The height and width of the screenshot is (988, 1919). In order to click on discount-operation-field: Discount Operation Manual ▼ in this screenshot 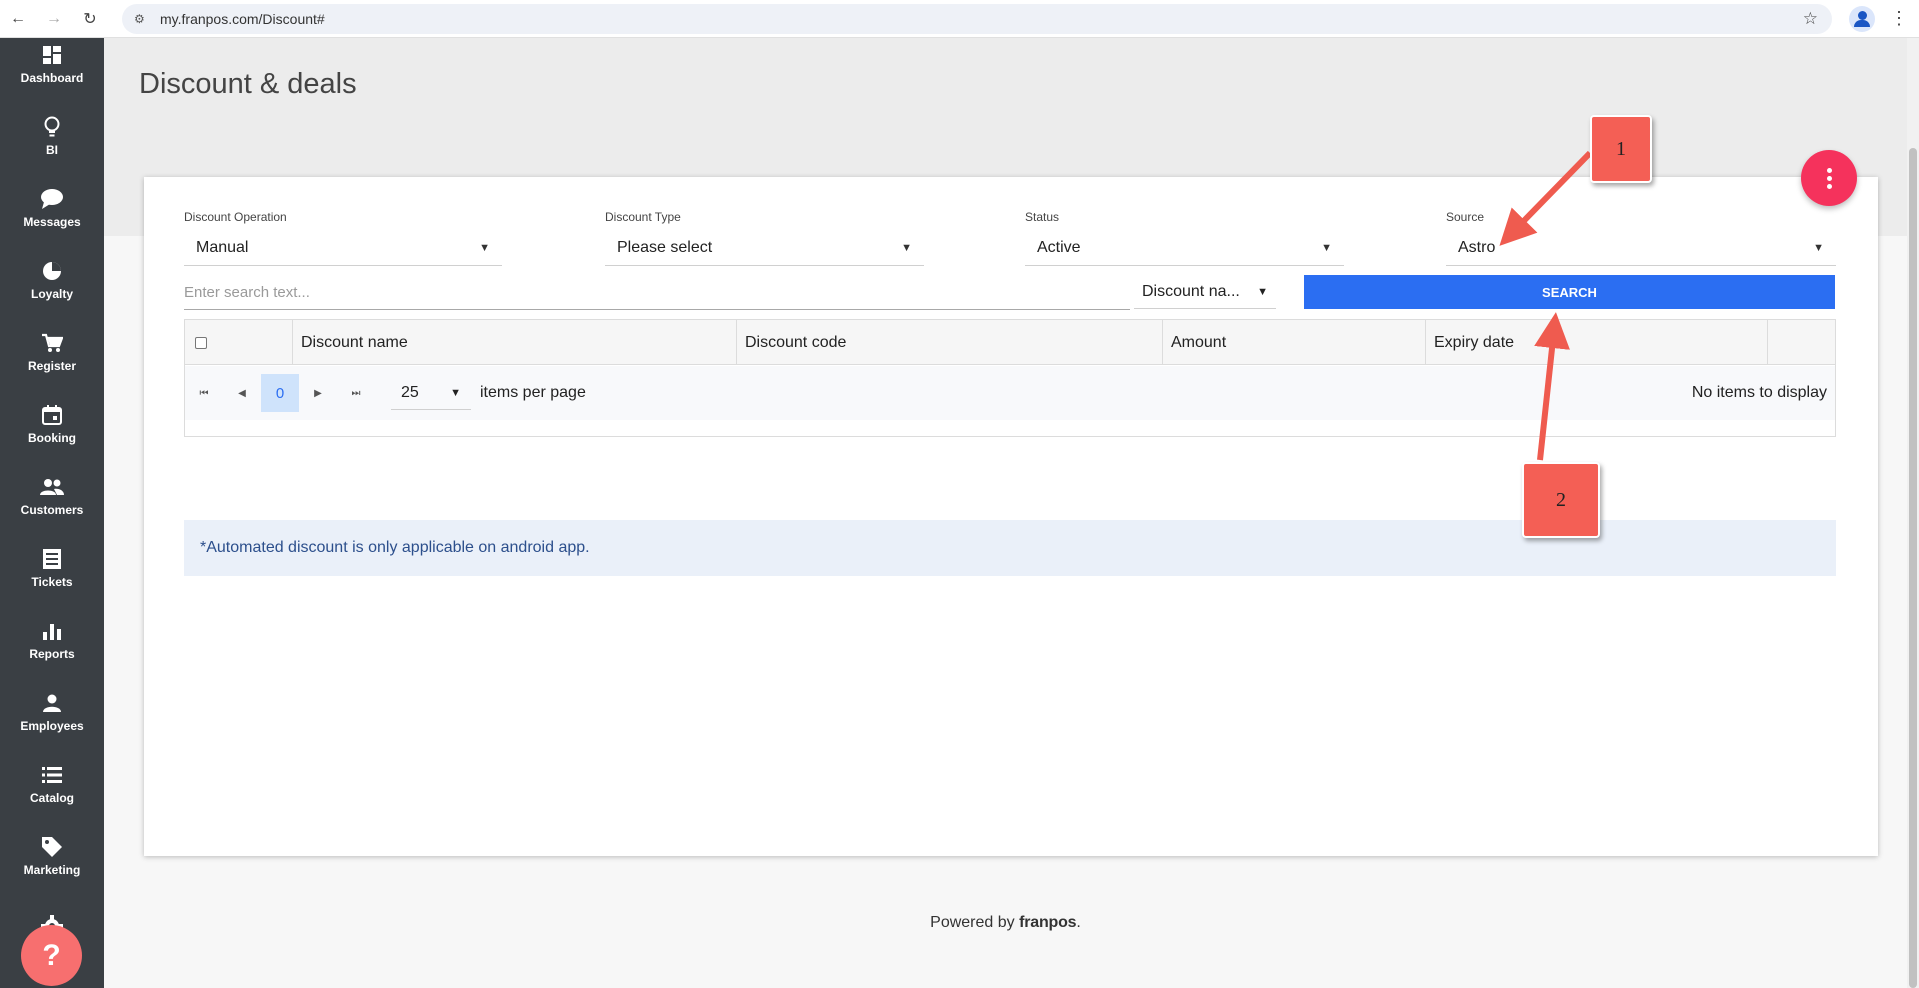, I will do `click(343, 238)`.